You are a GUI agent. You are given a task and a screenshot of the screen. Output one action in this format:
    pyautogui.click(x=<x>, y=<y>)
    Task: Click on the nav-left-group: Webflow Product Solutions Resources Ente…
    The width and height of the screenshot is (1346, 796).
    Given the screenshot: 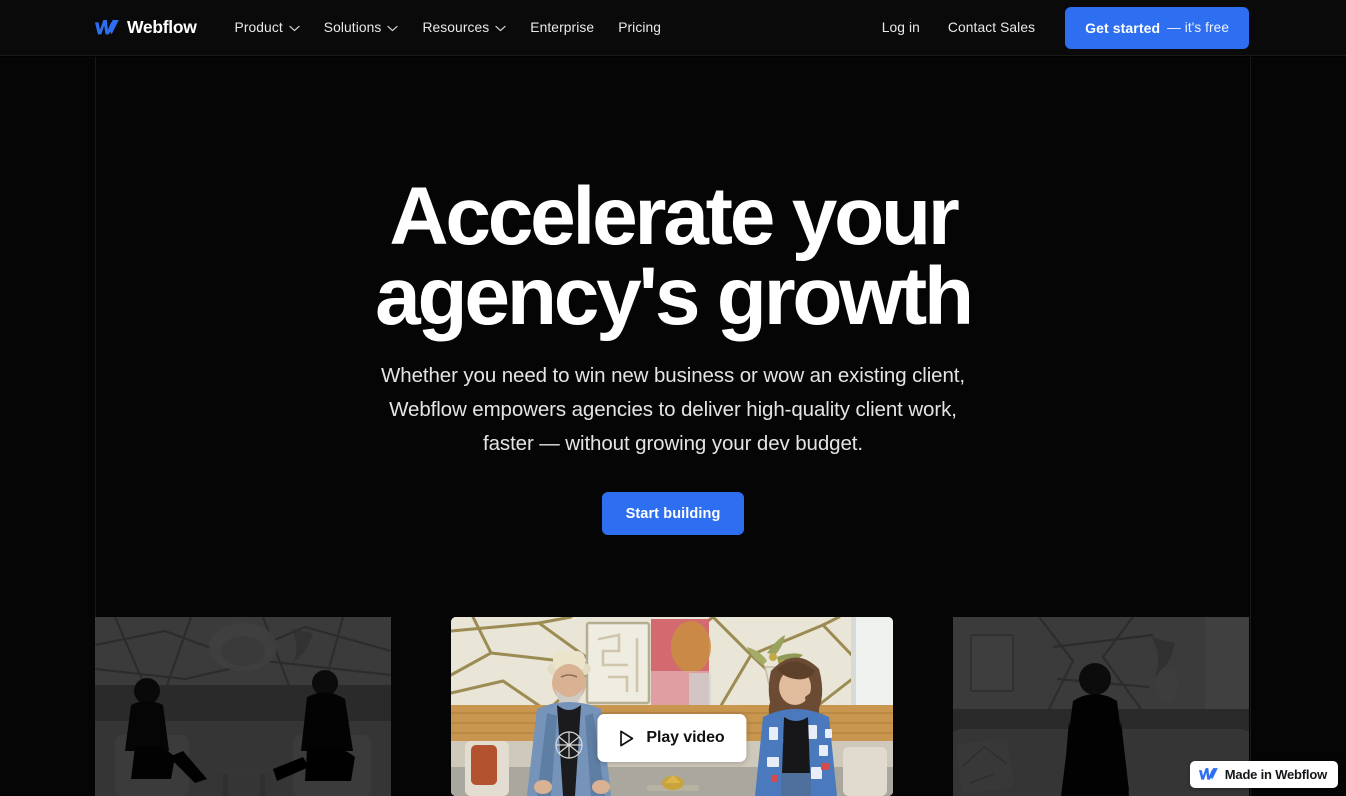 What is the action you would take?
    pyautogui.click(x=384, y=27)
    